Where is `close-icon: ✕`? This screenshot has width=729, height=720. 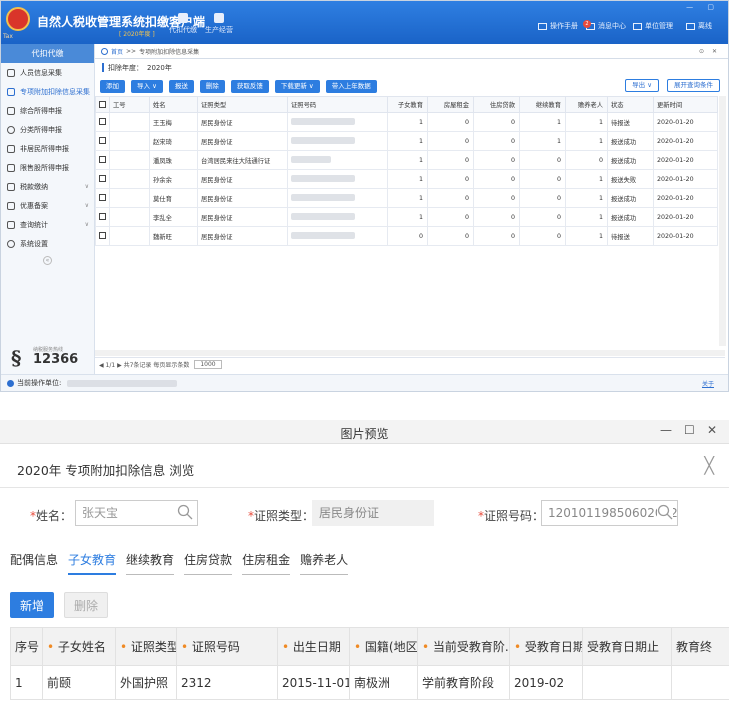
close-icon: ✕ is located at coordinates (712, 430).